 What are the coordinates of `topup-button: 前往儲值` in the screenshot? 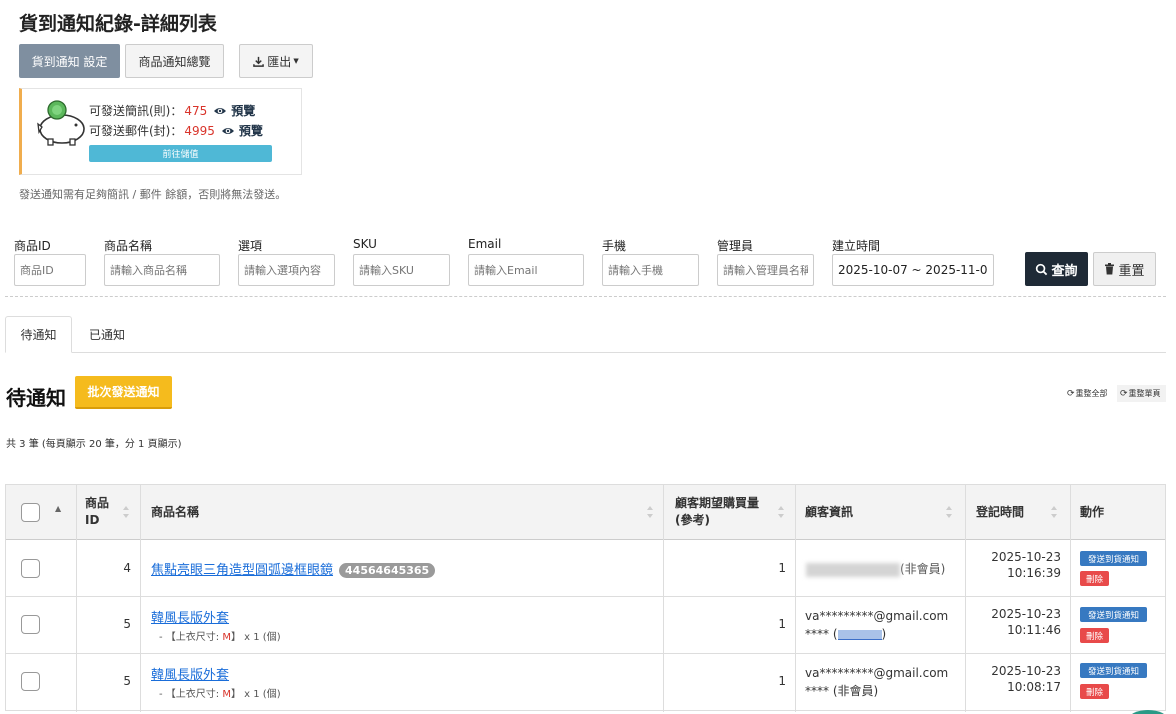 It's located at (180, 153).